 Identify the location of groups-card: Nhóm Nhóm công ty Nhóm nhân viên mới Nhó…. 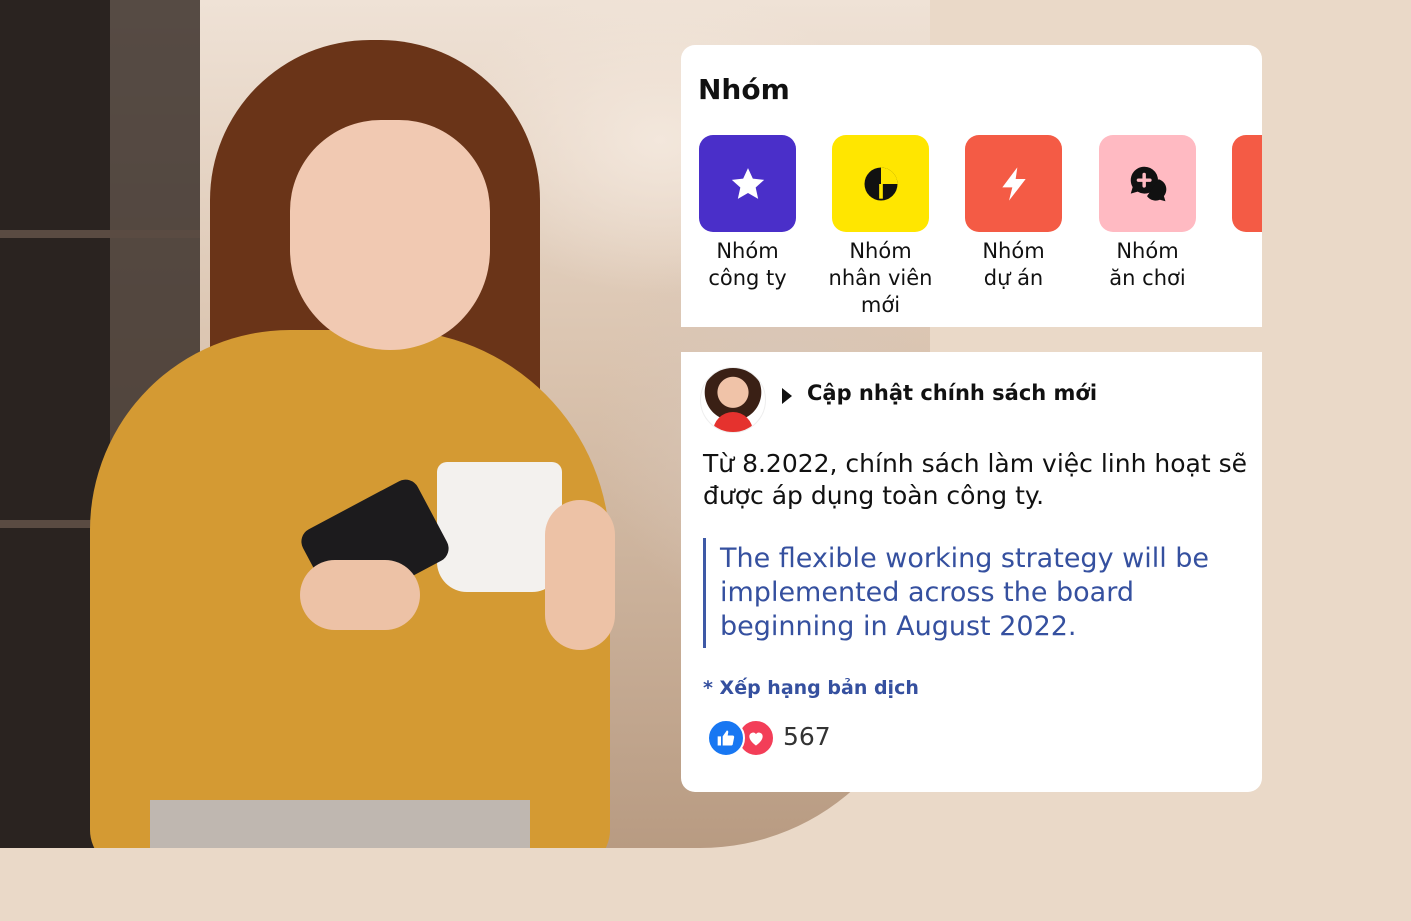
(971, 186).